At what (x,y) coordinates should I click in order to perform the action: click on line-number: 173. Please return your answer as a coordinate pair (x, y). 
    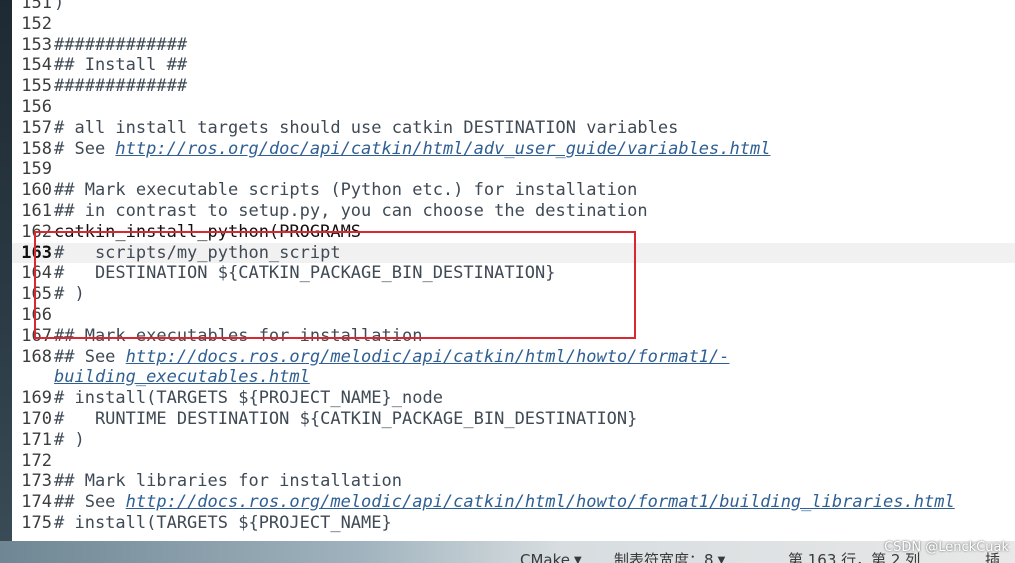
    Looking at the image, I should click on (36, 481).